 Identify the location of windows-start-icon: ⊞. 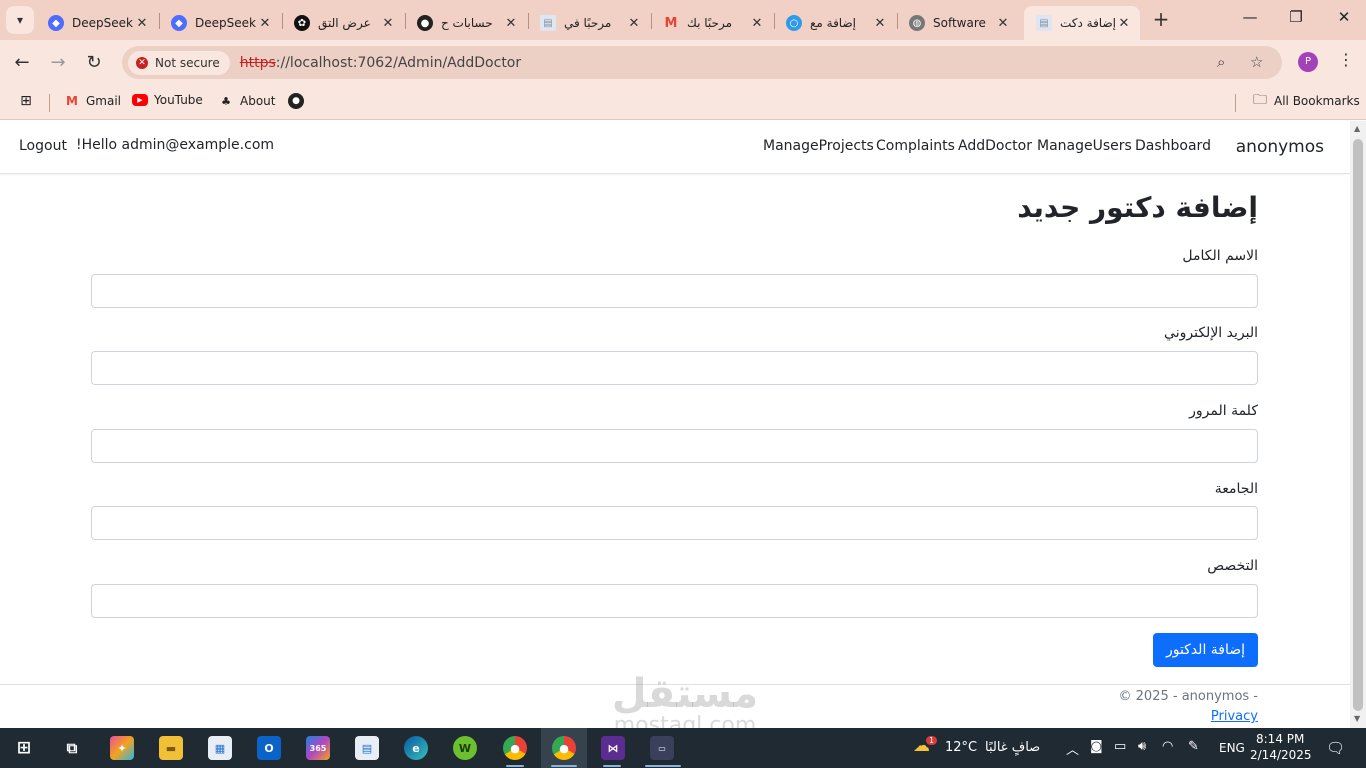
(24, 748).